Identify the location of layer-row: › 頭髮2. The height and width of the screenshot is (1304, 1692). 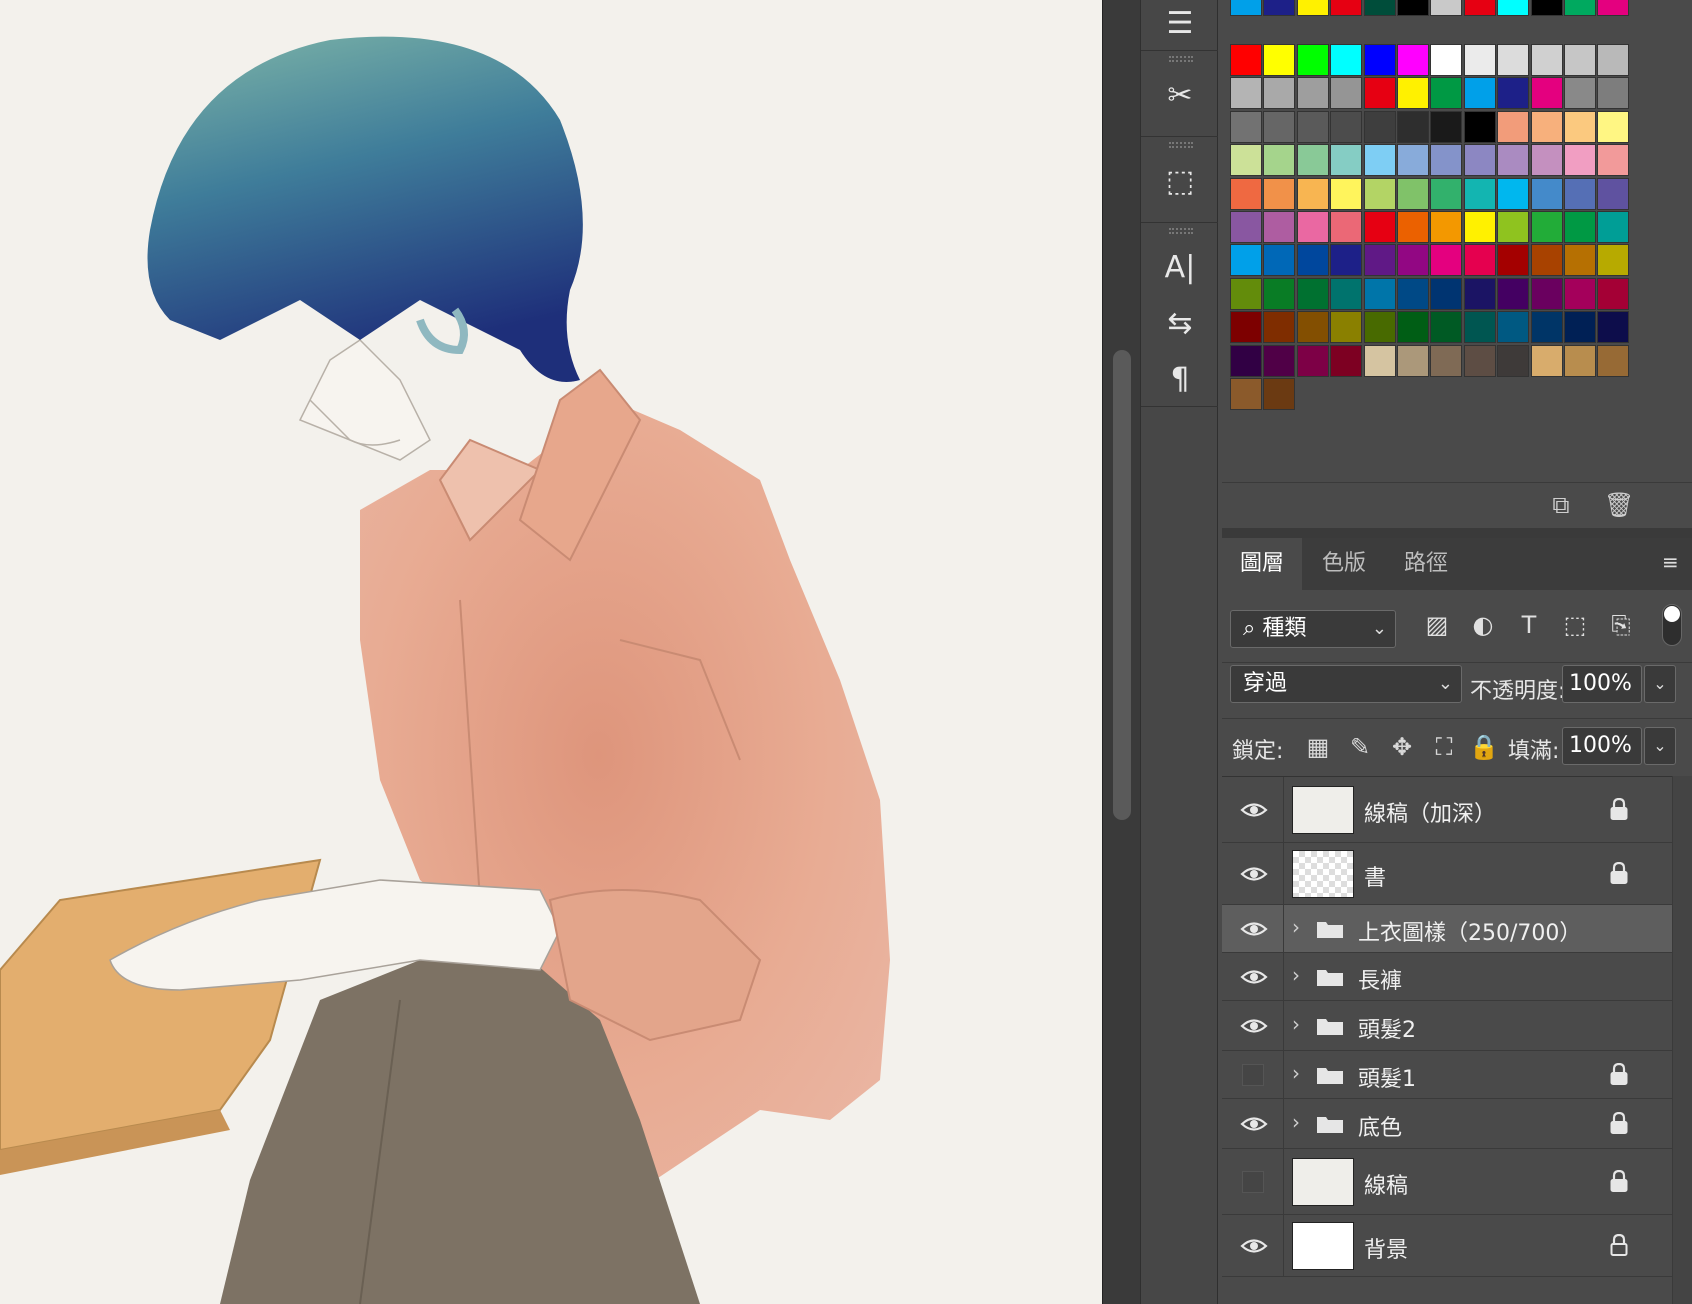
(1447, 1026).